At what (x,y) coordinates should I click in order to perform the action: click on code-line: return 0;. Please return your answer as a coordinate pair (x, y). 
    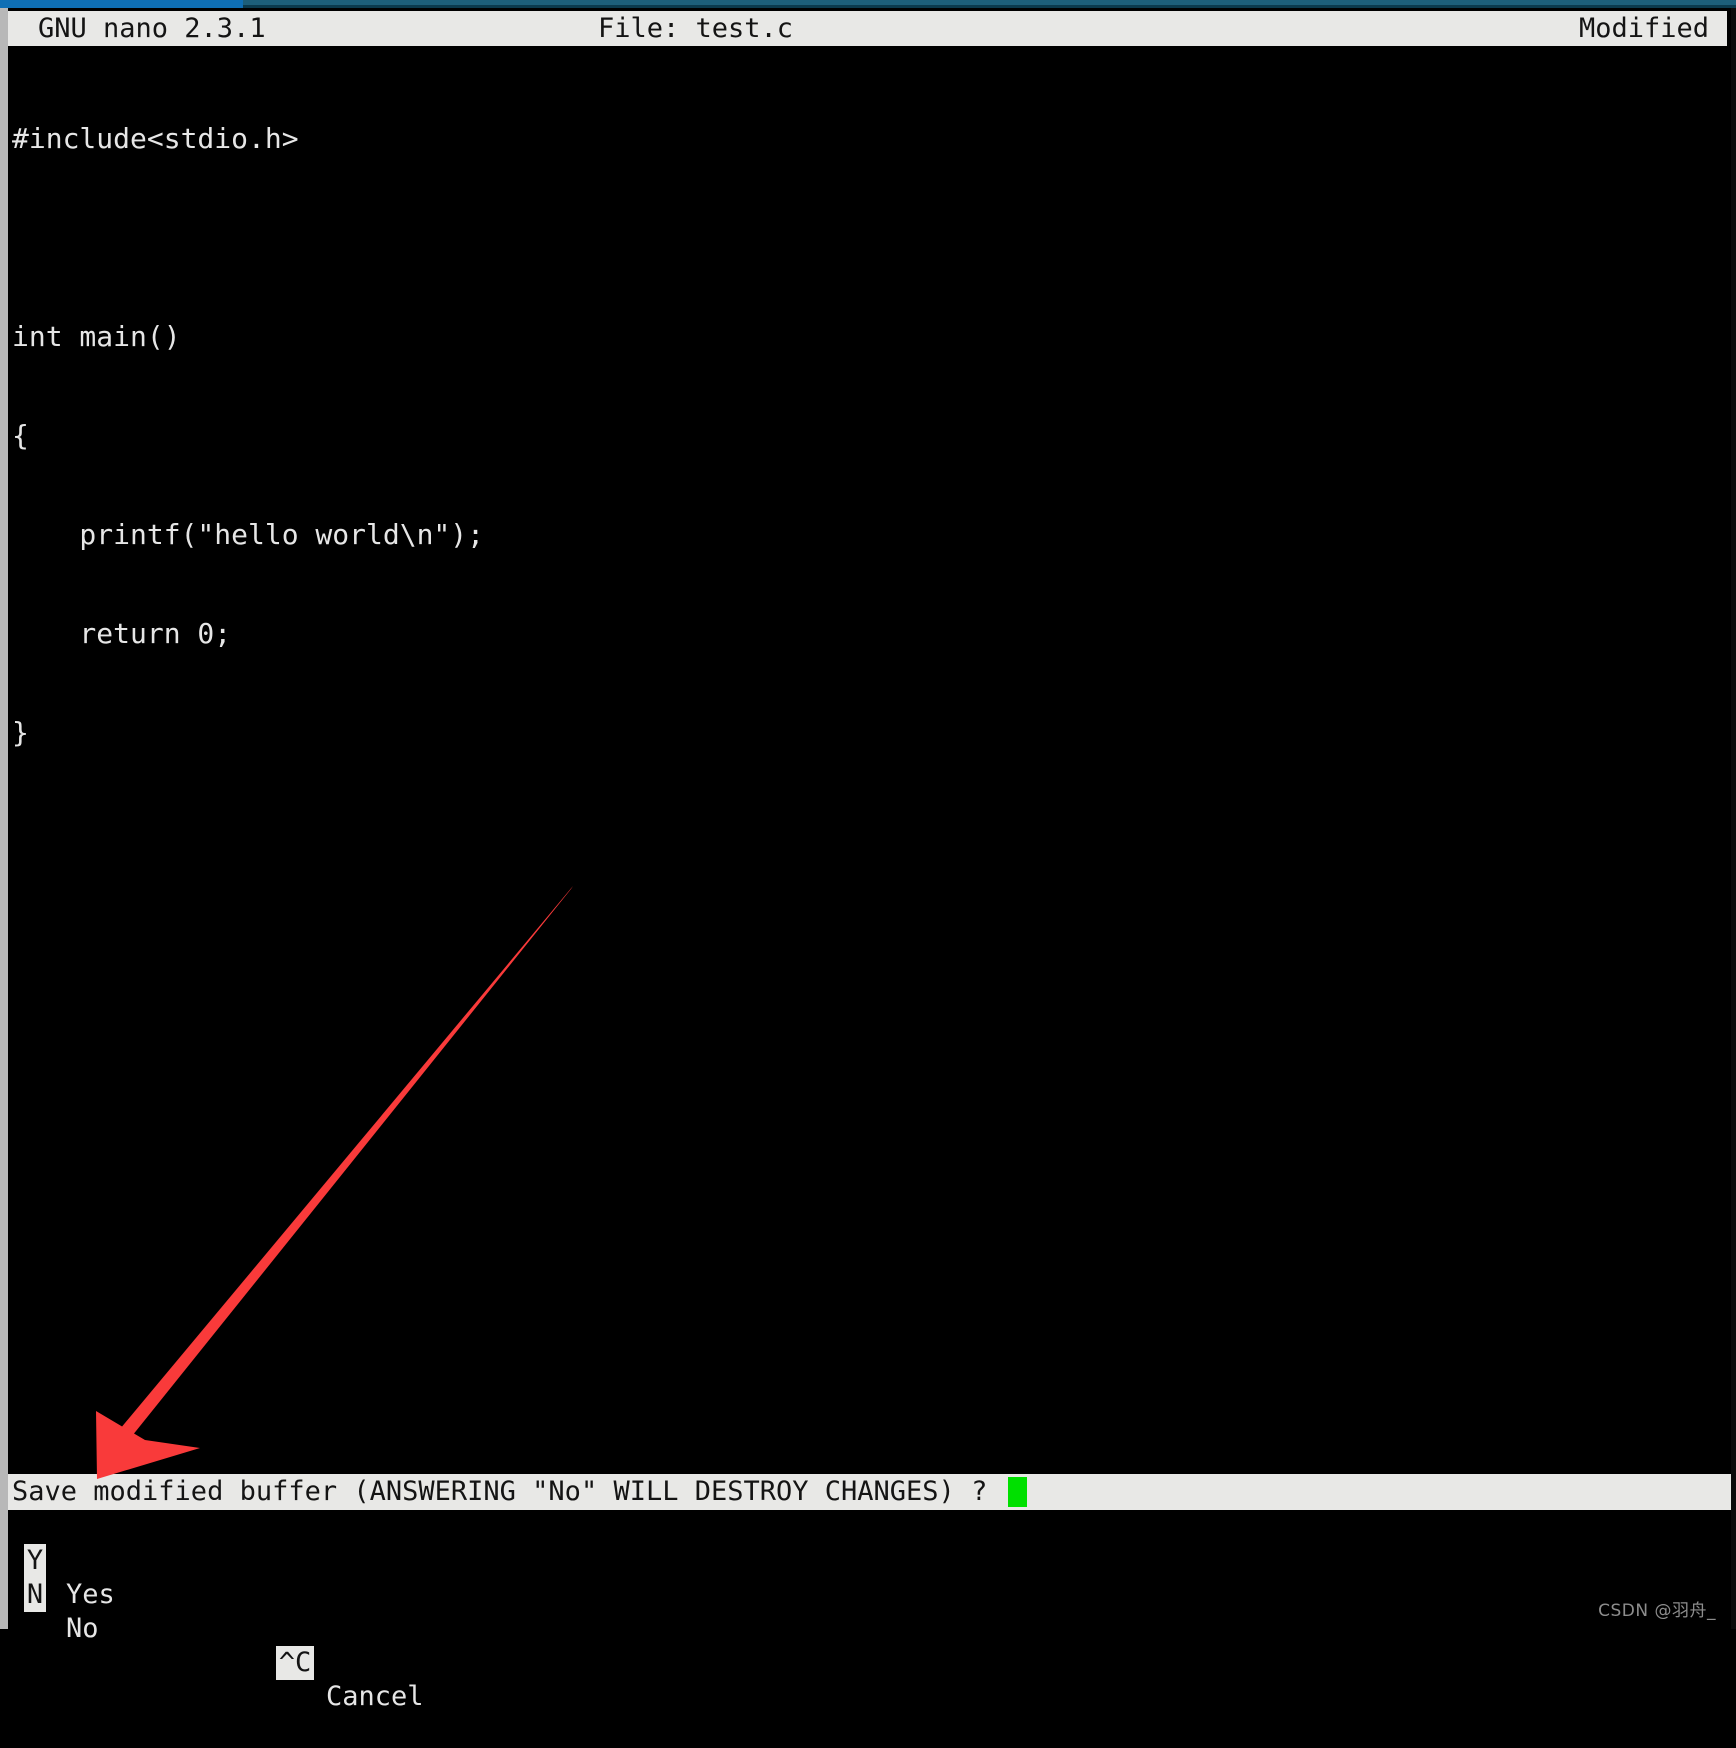
    Looking at the image, I should click on (122, 633).